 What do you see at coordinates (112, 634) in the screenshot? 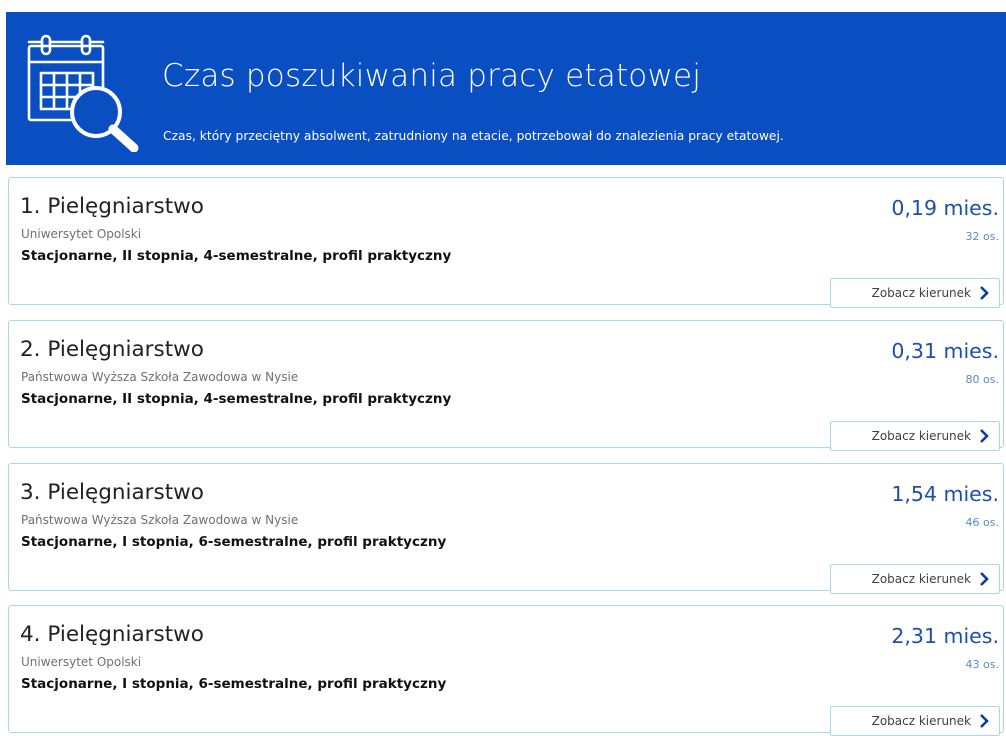
I see `card-title: 4. Pielęgniarstwo` at bounding box center [112, 634].